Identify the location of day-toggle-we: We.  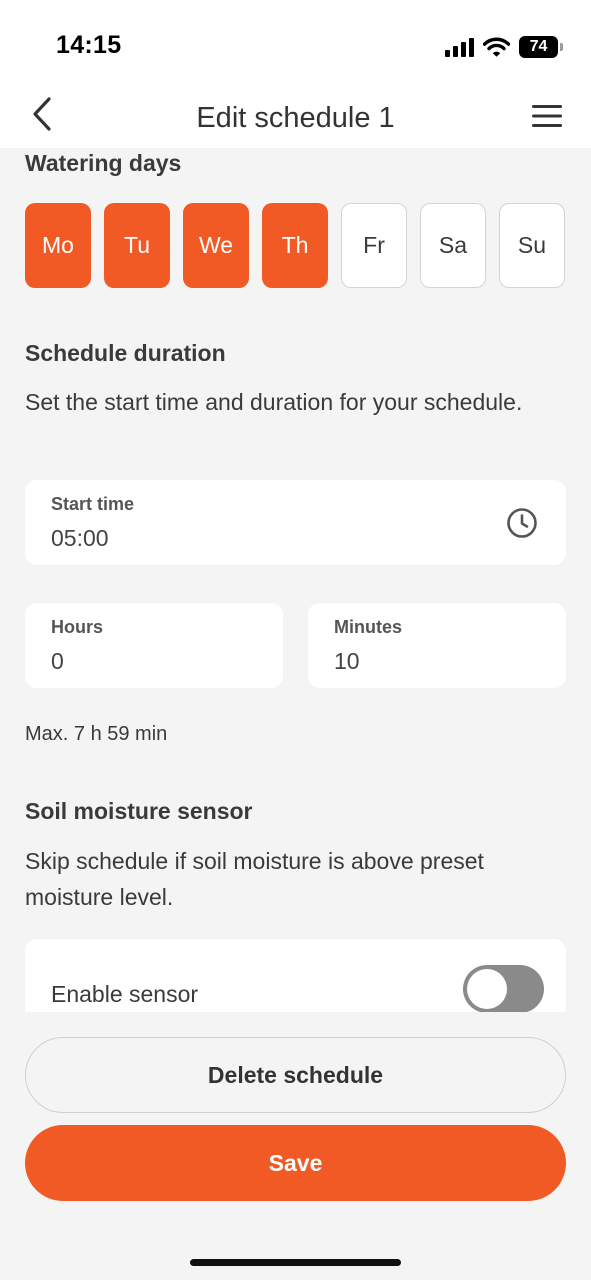
(216, 245).